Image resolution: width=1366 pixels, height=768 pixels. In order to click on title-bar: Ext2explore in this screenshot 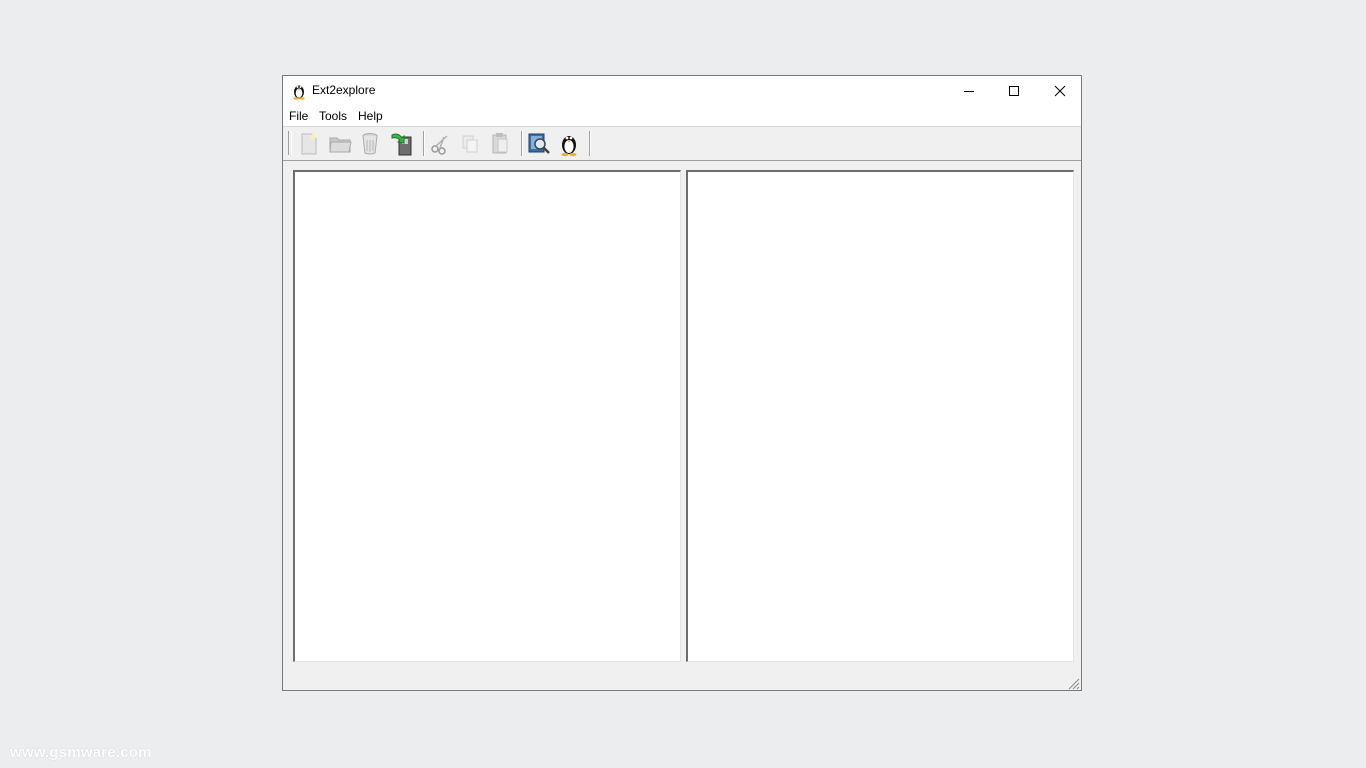, I will do `click(682, 91)`.